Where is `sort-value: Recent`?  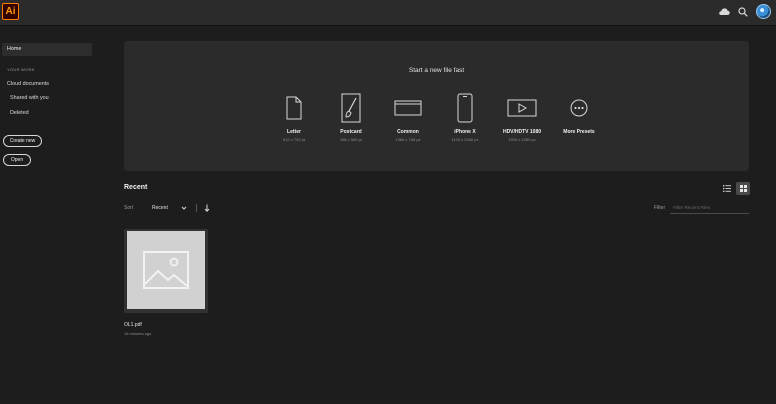 sort-value: Recent is located at coordinates (160, 208).